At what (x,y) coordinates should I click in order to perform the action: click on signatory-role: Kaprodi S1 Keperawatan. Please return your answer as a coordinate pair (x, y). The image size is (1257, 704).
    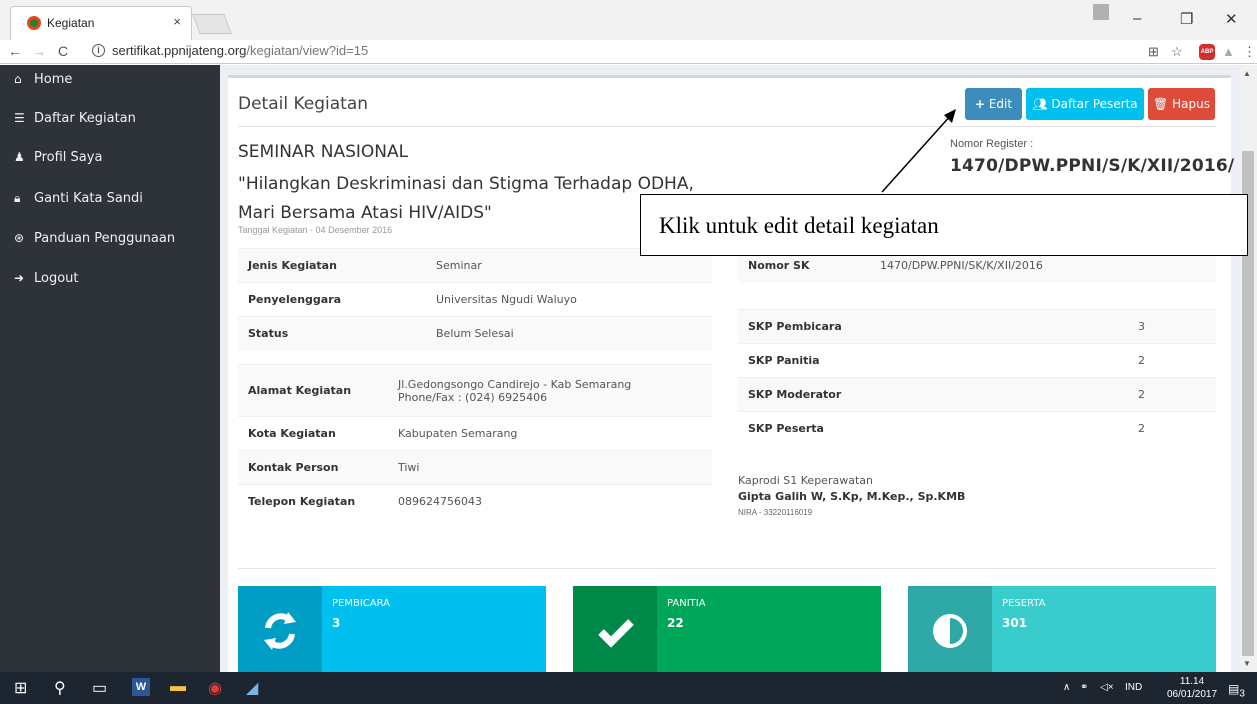
    Looking at the image, I should click on (805, 480).